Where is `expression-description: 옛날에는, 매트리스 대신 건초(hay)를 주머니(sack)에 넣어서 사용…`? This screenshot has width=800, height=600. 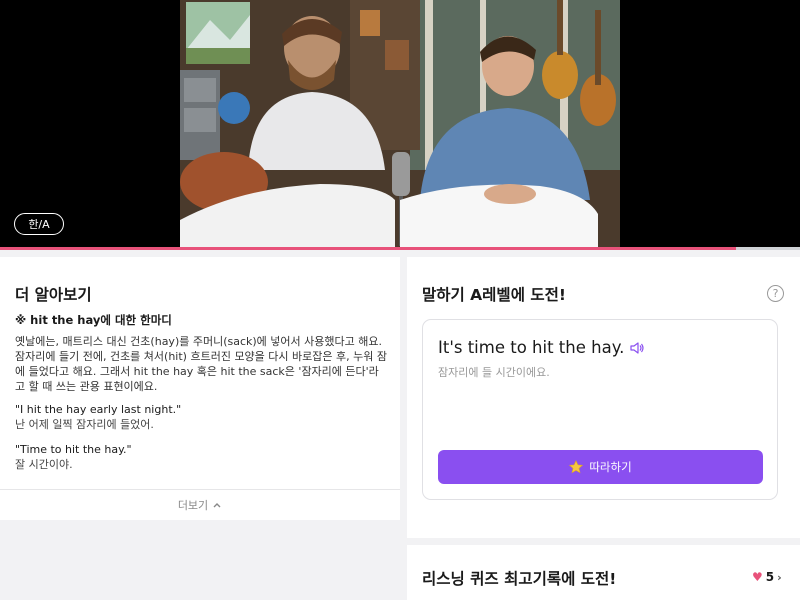 expression-description: 옛날에는, 매트리스 대신 건초(hay)를 주머니(sack)에 넣어서 사용… is located at coordinates (201, 364).